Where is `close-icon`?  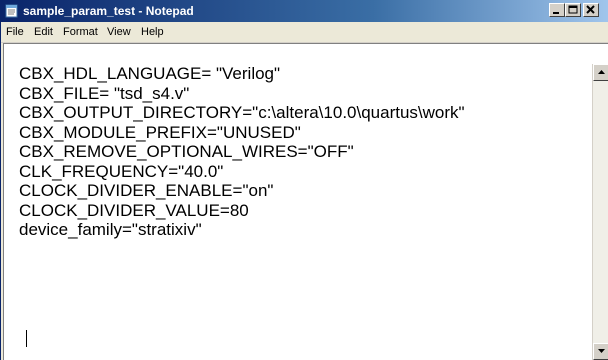 close-icon is located at coordinates (590, 9).